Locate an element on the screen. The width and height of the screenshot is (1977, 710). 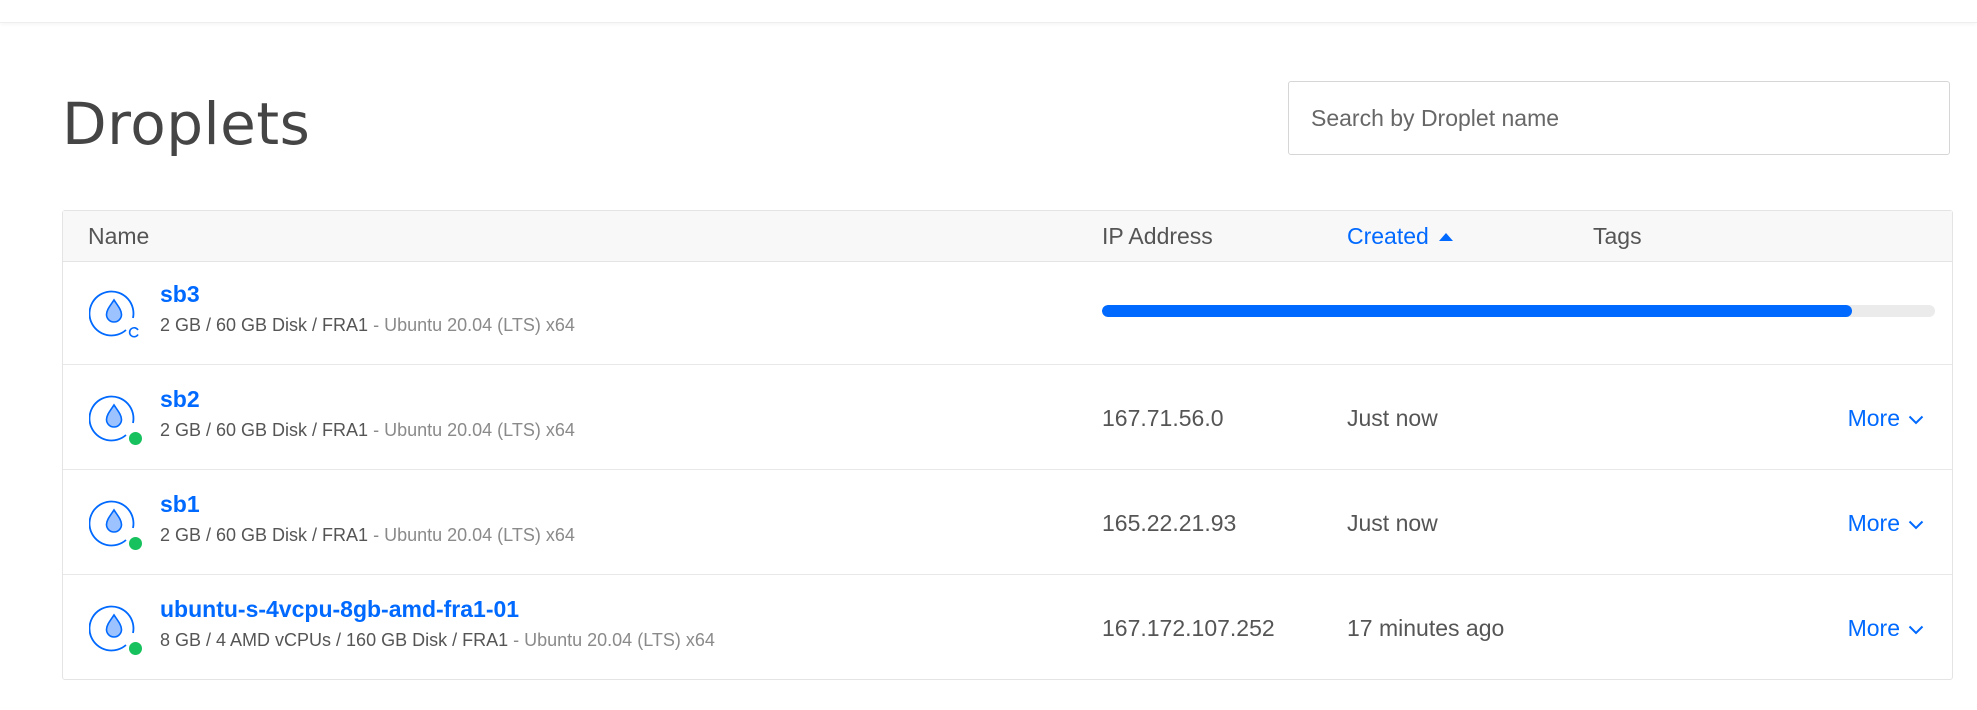
search-input is located at coordinates (1619, 118).